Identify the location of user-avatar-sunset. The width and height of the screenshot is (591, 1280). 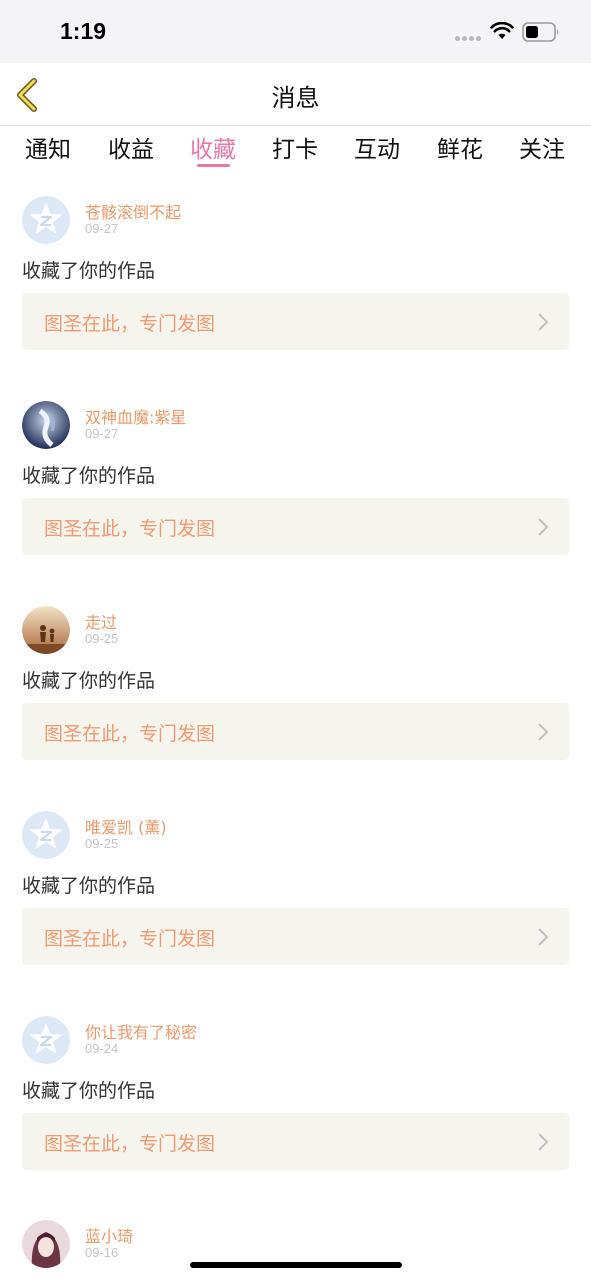
(46, 630).